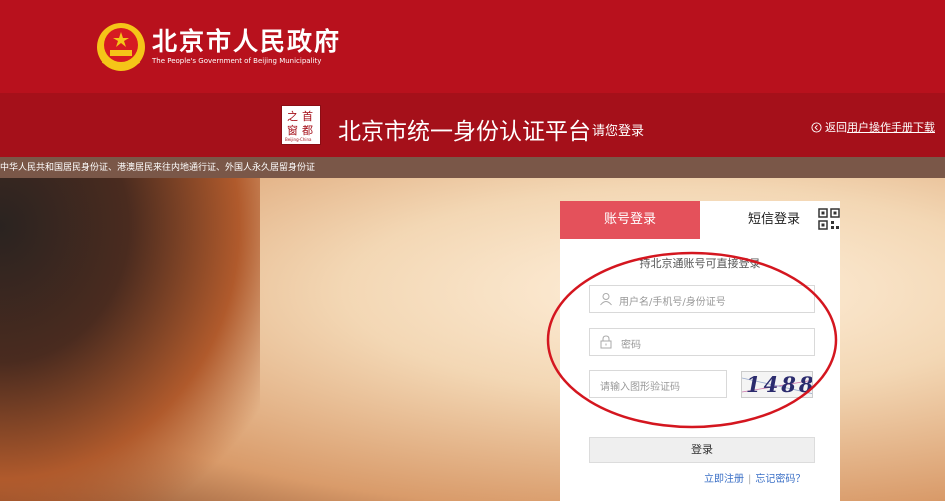 This screenshot has height=501, width=945. I want to click on tab-sms-label: 短信登录, so click(774, 219).